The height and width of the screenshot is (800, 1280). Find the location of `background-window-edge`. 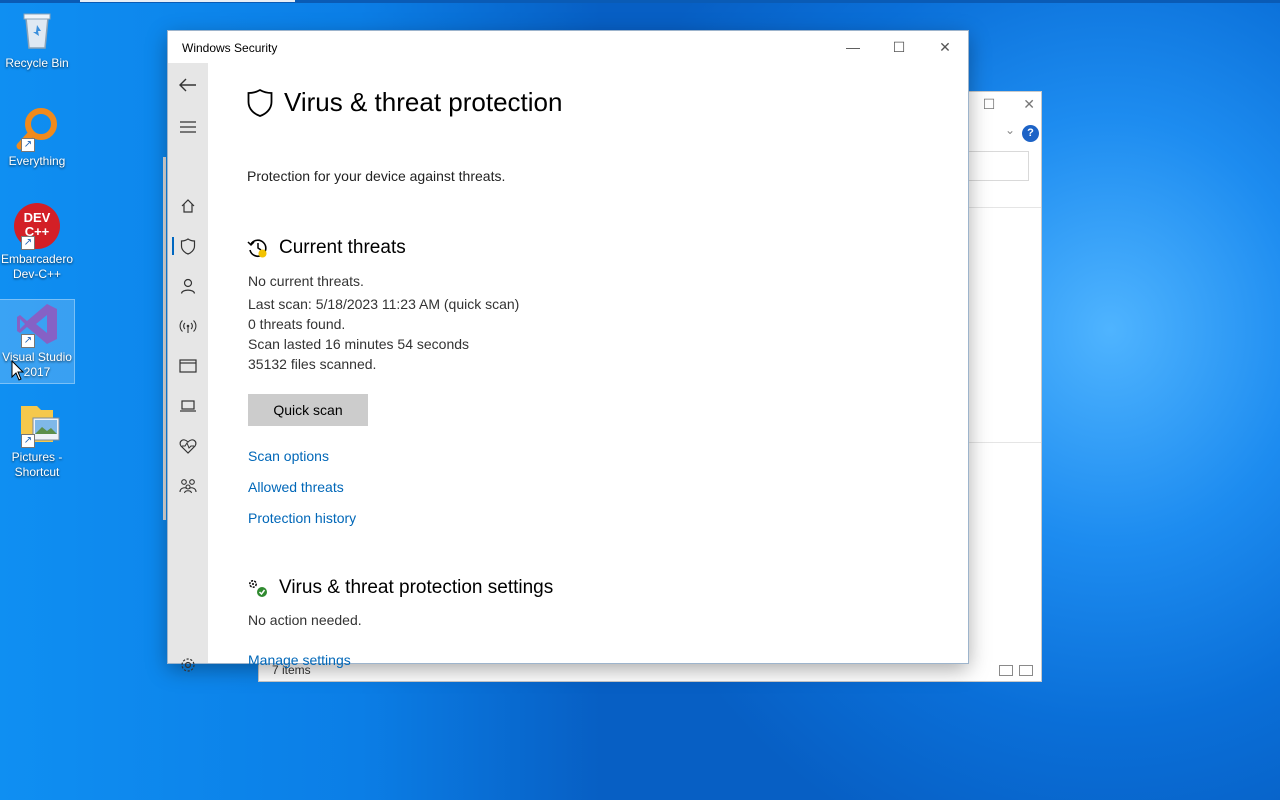

background-window-edge is located at coordinates (164, 338).